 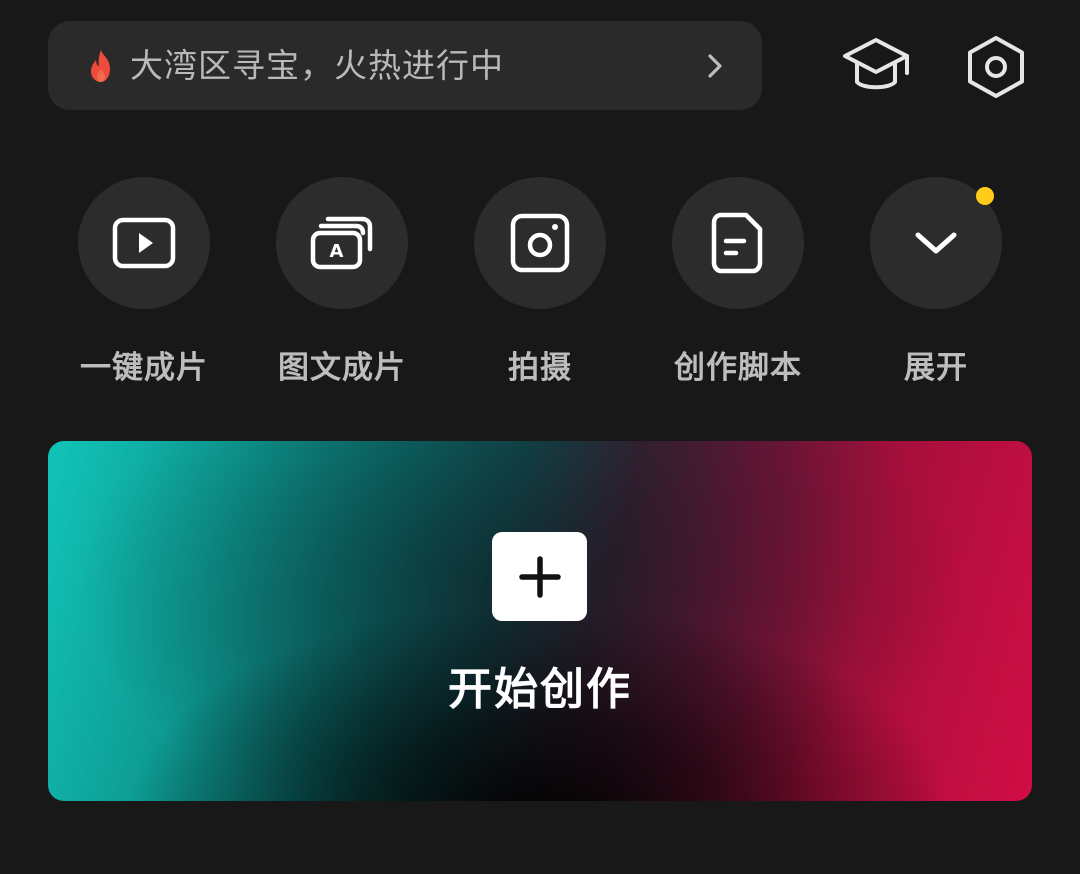 I want to click on chevron-down-icon, so click(x=936, y=243).